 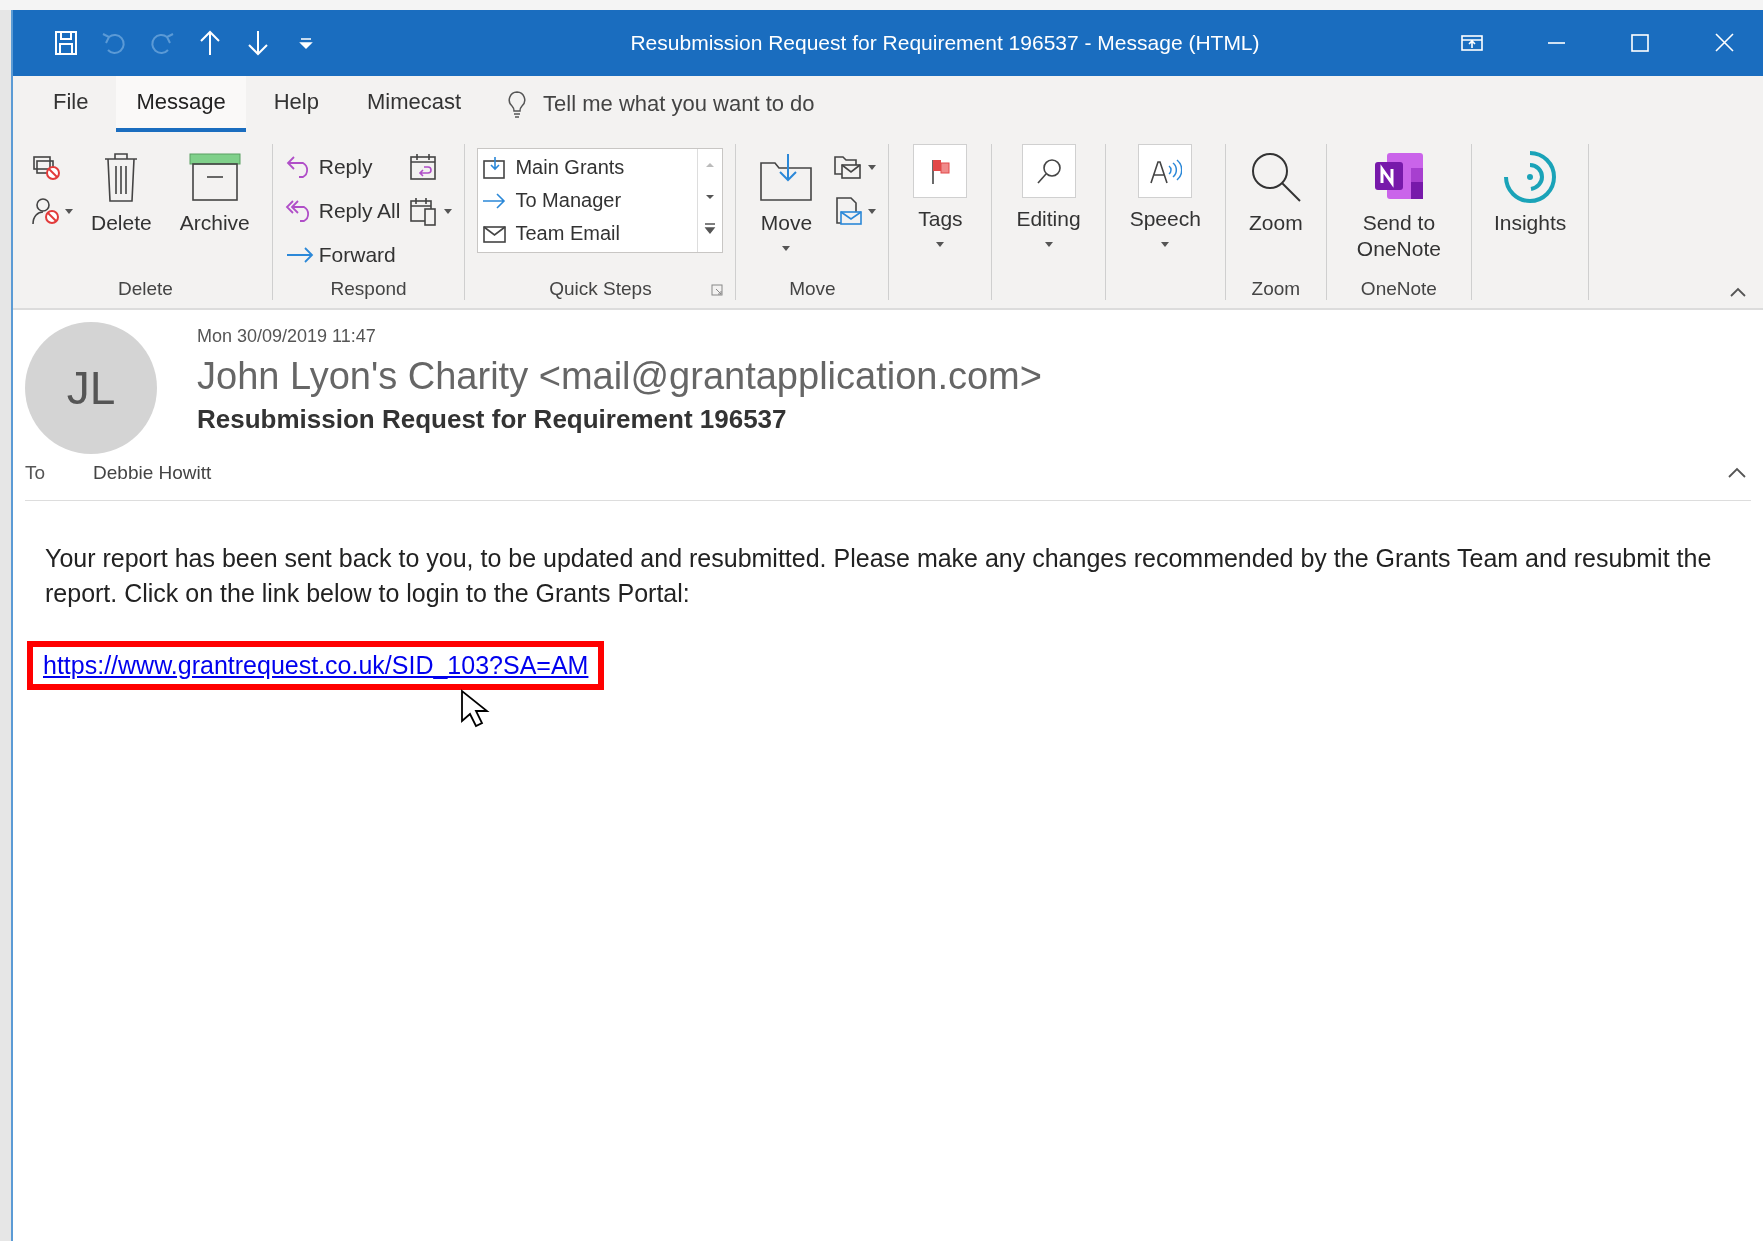 I want to click on message-text: Your report has been sent back to you, to be updated and resubmitted. Please make any changes recommended by the Grants Team and resubmit the report. Click on the link below to login to the Grants Portal:, so click(x=879, y=576).